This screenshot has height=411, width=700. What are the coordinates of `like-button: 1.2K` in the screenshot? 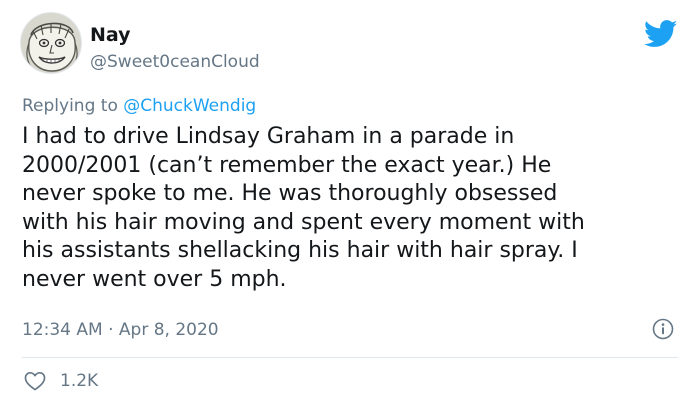 It's located at (61, 381).